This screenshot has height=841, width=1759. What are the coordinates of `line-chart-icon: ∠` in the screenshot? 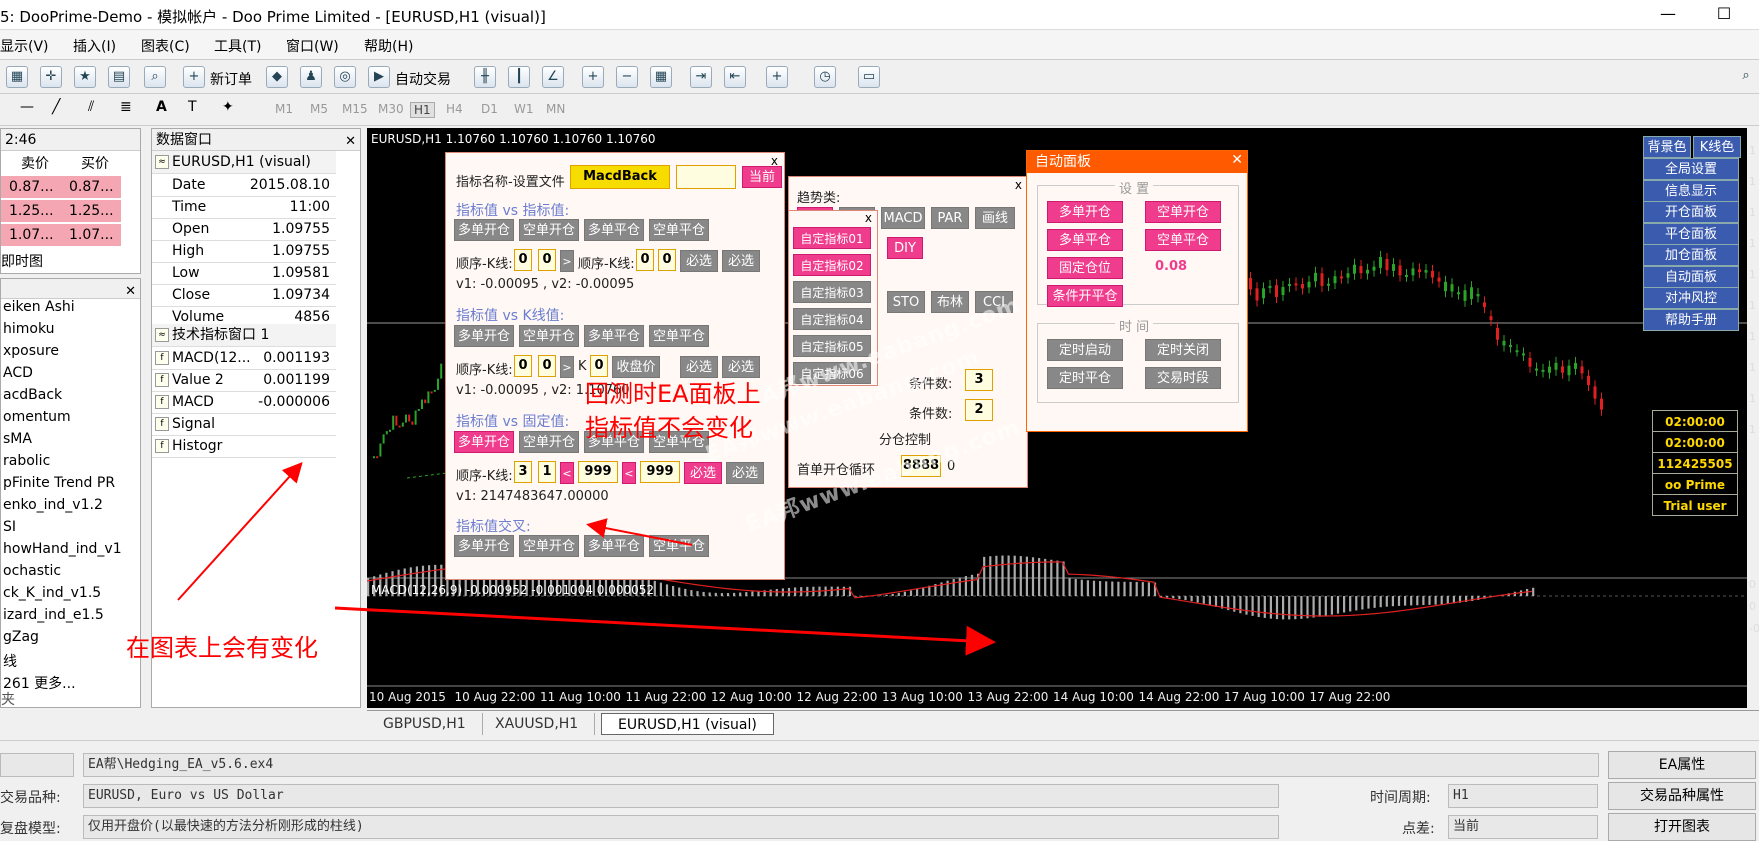 It's located at (553, 77).